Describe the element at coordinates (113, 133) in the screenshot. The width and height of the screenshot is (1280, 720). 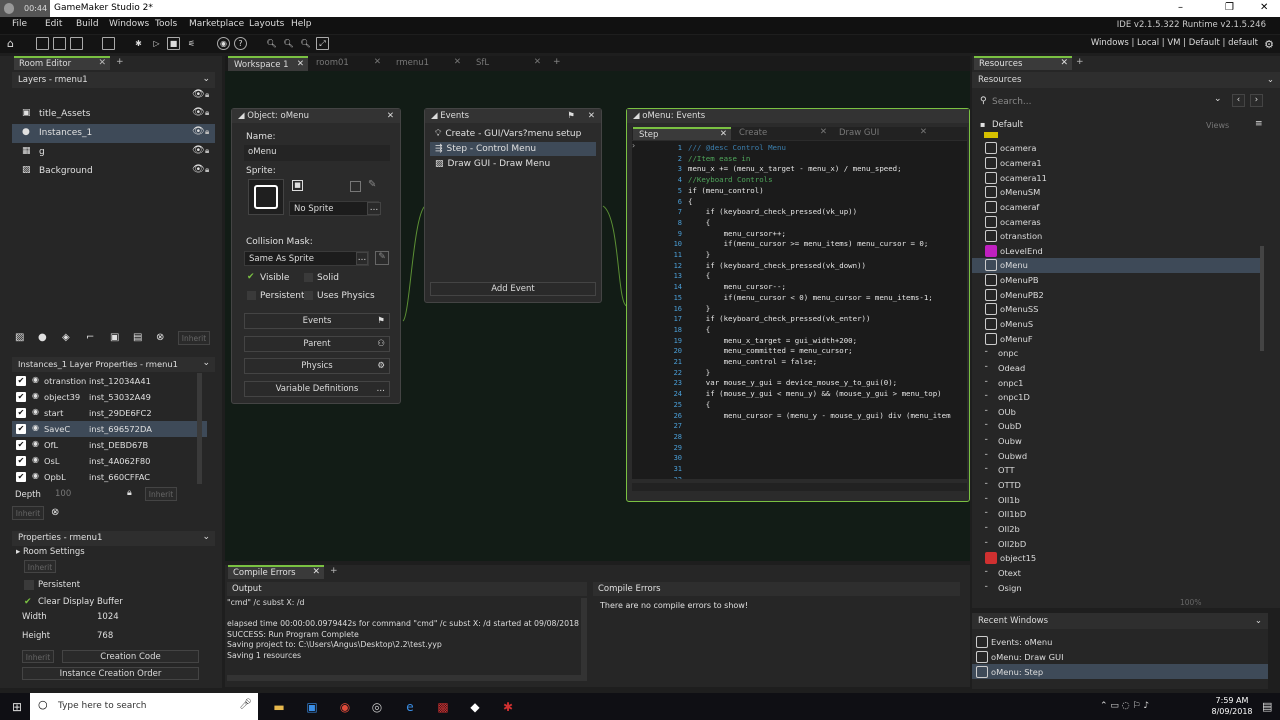
I see `layer-row-selected: ● Instances_1 👁 🔒︎` at that location.